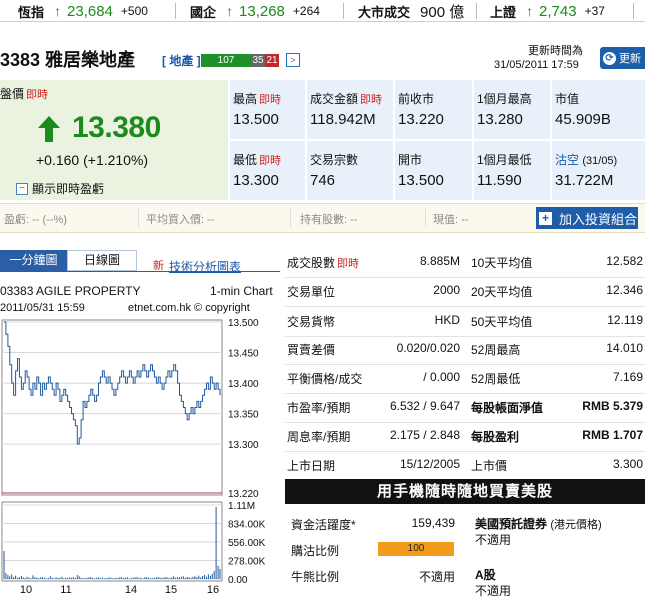  I want to click on divider, so click(290, 218).